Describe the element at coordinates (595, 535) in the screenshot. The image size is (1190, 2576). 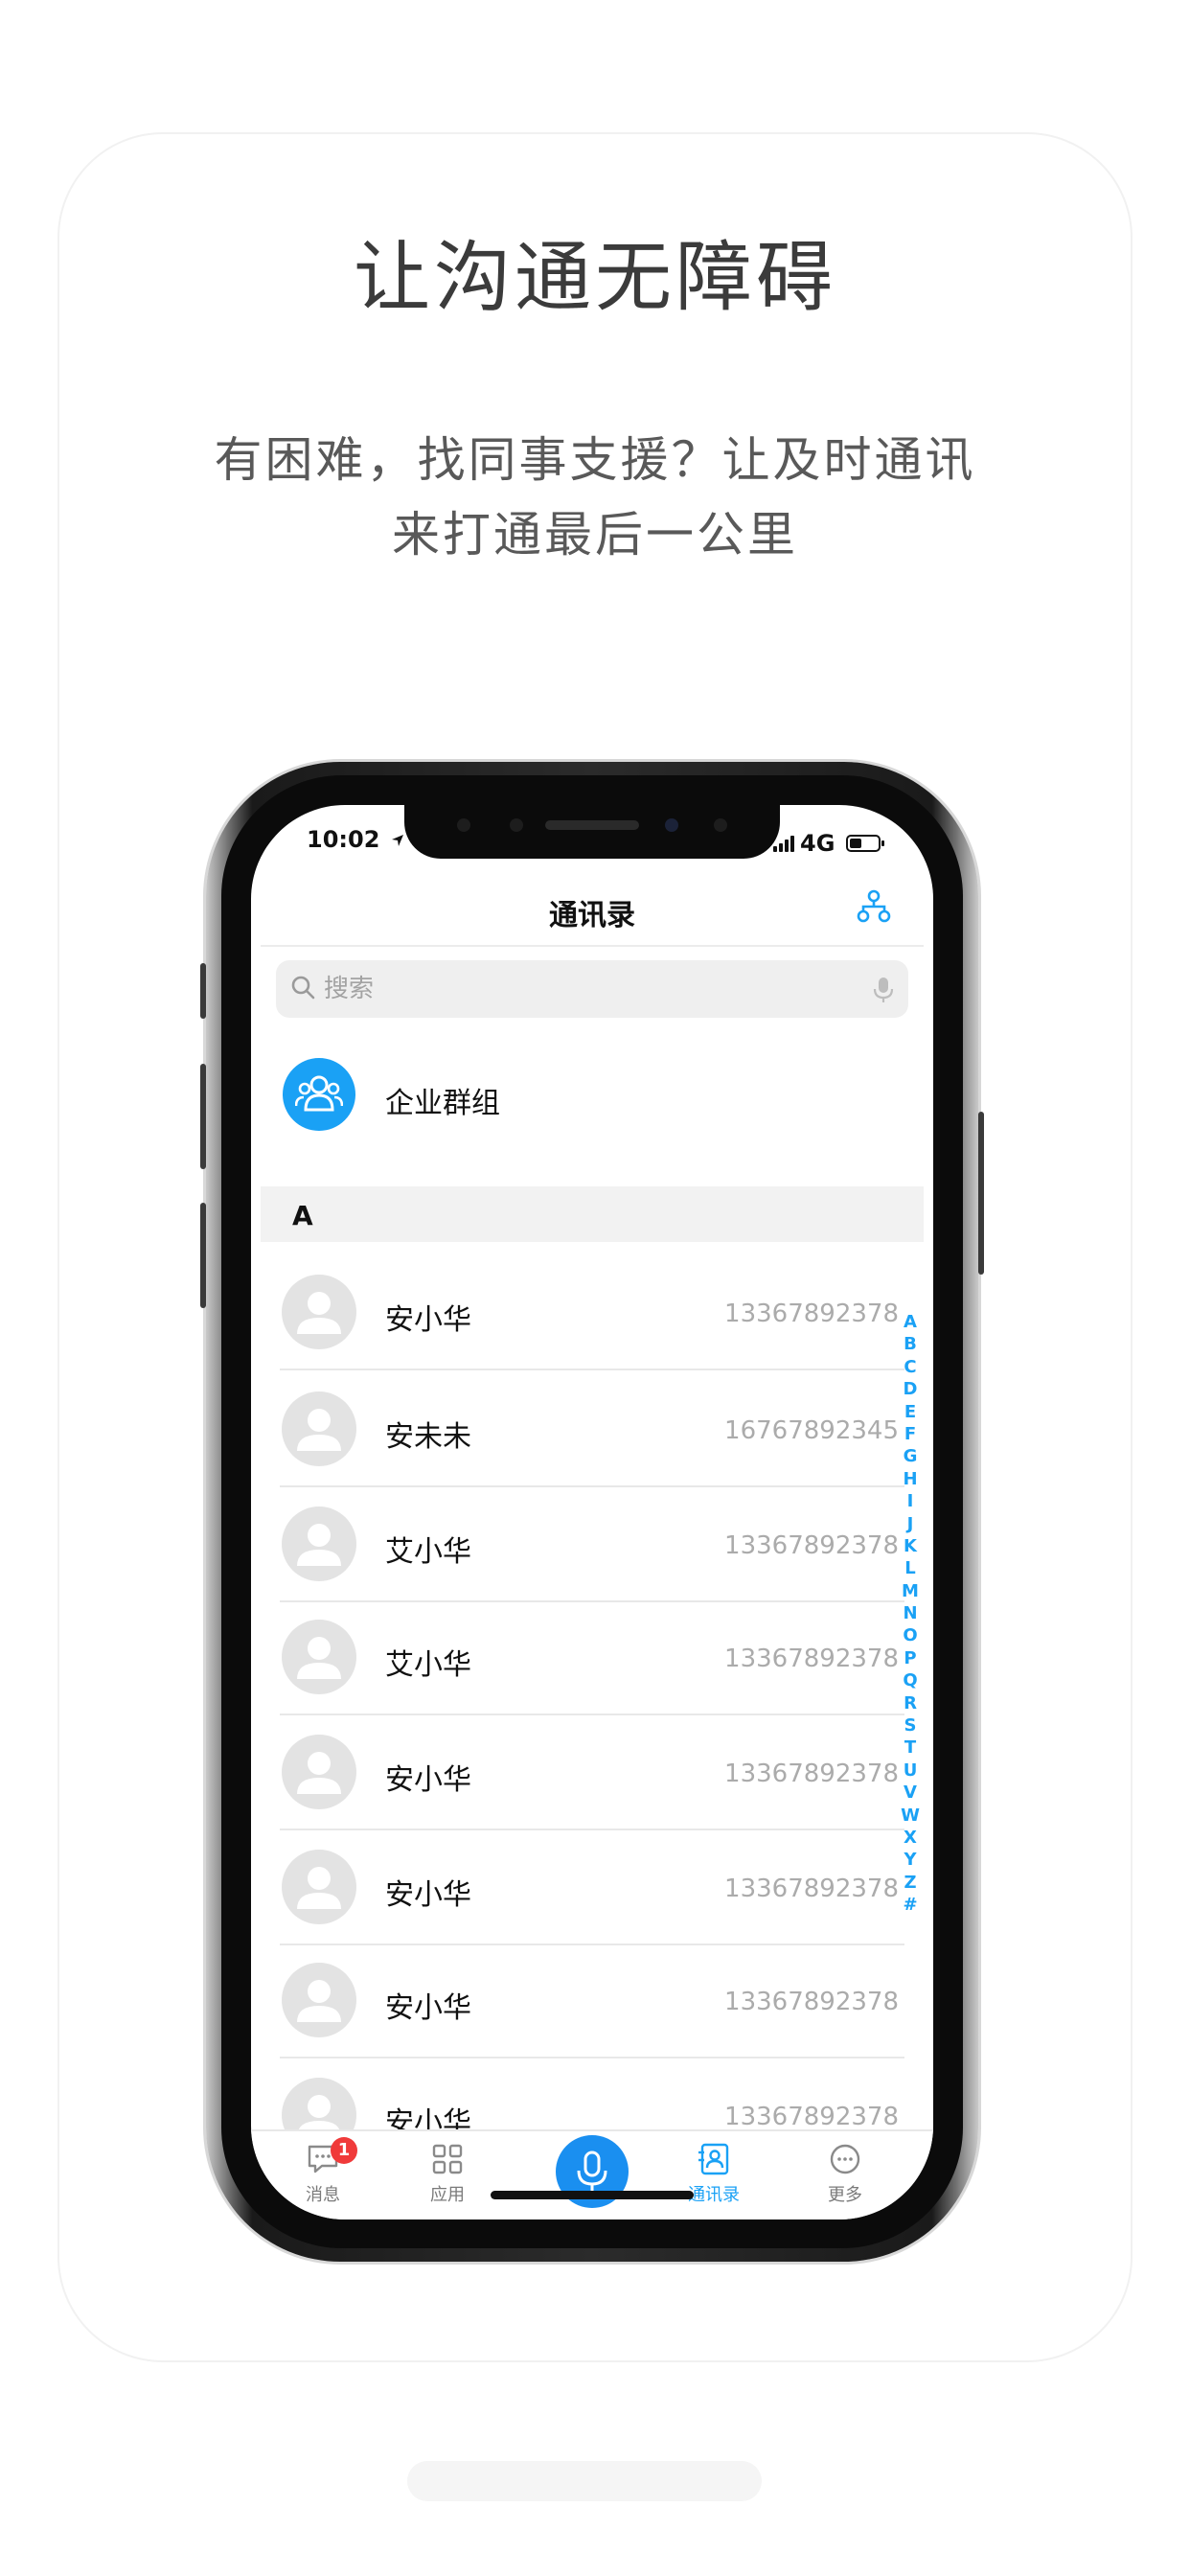
I see `subtitle-line-2: 来打通最后一公里` at that location.